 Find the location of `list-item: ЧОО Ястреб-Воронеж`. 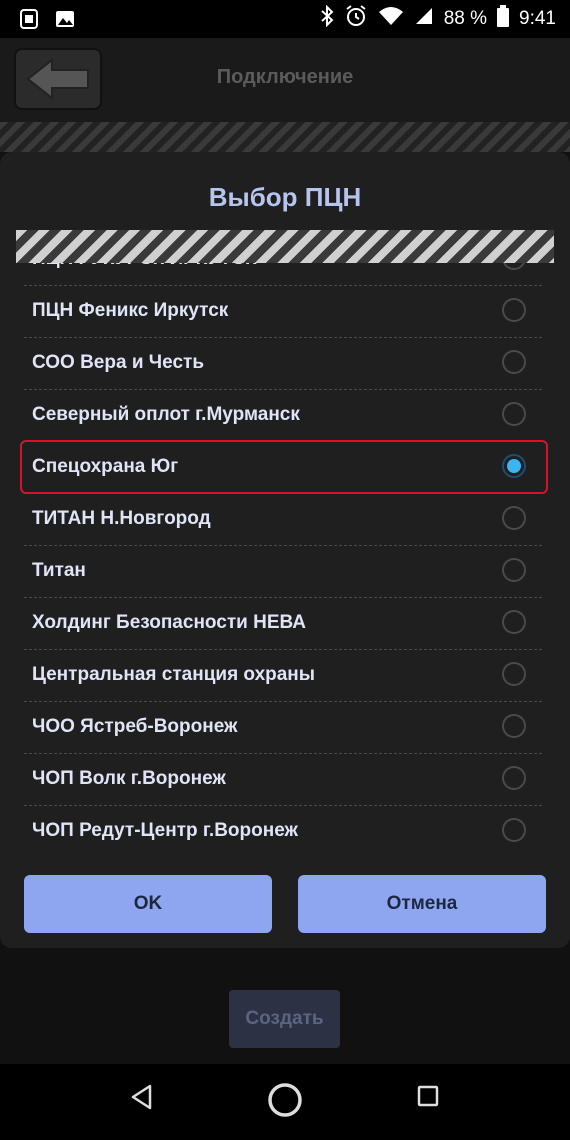

list-item: ЧОО Ястреб-Воронеж is located at coordinates (283, 727).